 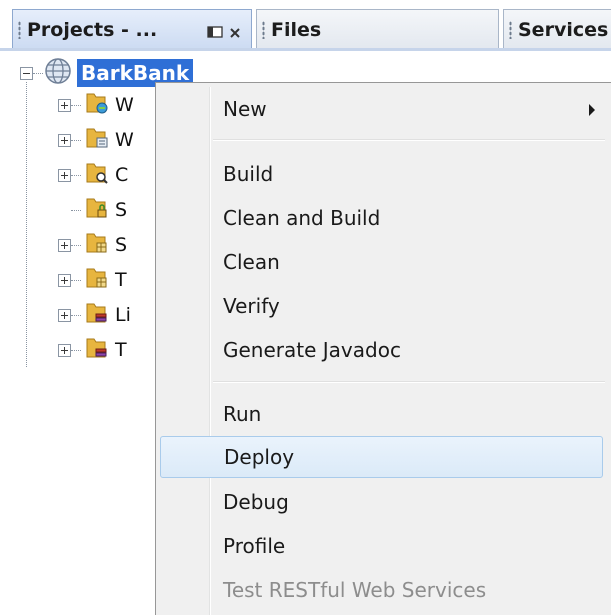 What do you see at coordinates (251, 306) in the screenshot?
I see `menu-item-label: Verify` at bounding box center [251, 306].